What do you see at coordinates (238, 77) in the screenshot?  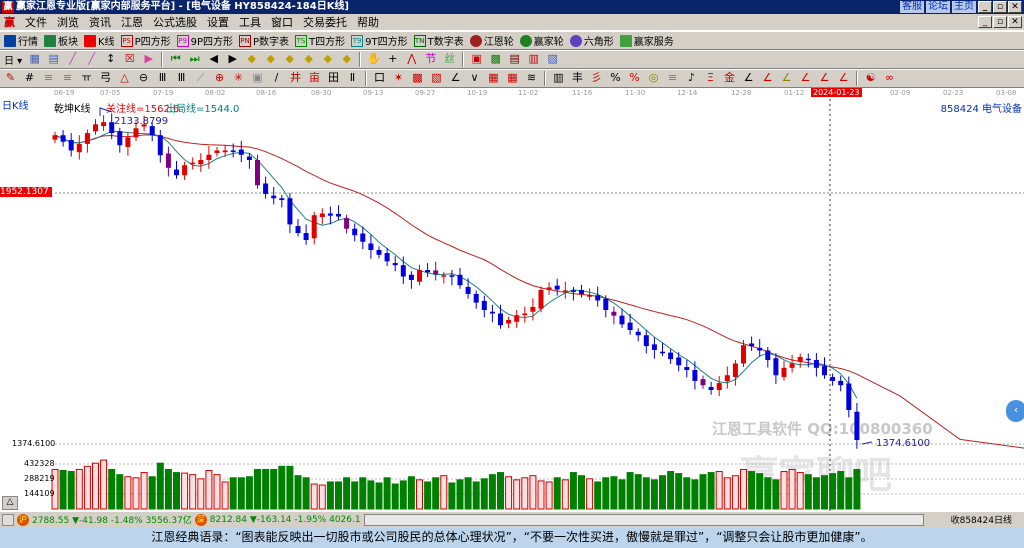 I see `star-icon: ✳` at bounding box center [238, 77].